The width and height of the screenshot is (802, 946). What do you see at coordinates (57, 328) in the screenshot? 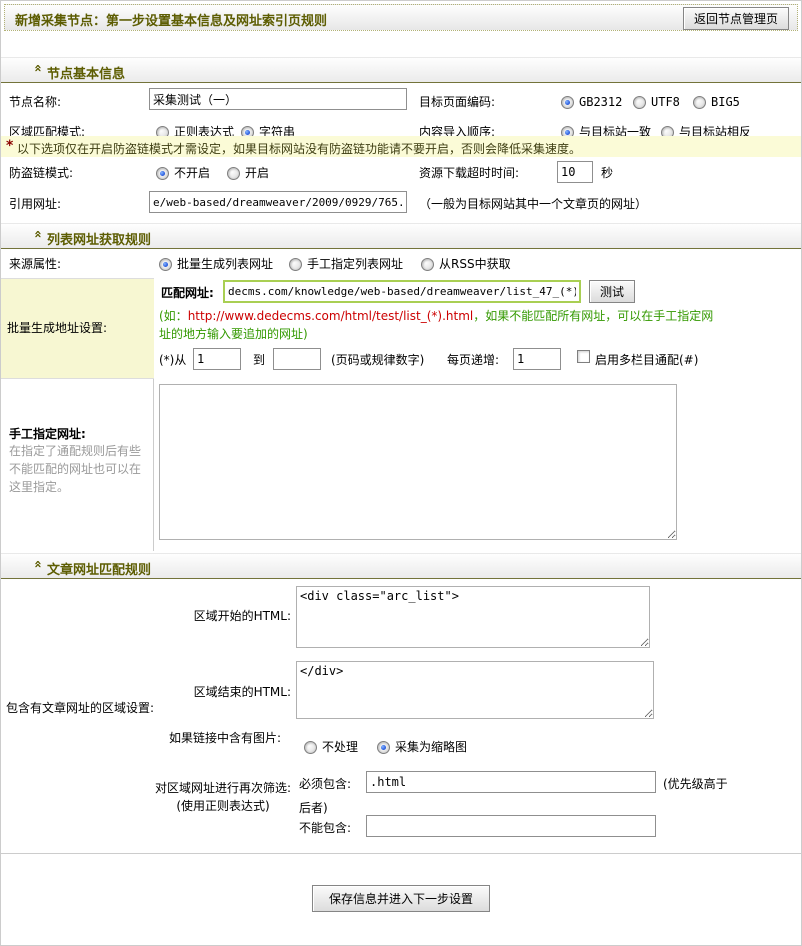
I see `batch-settings-label: 批量生成地址设置:` at bounding box center [57, 328].